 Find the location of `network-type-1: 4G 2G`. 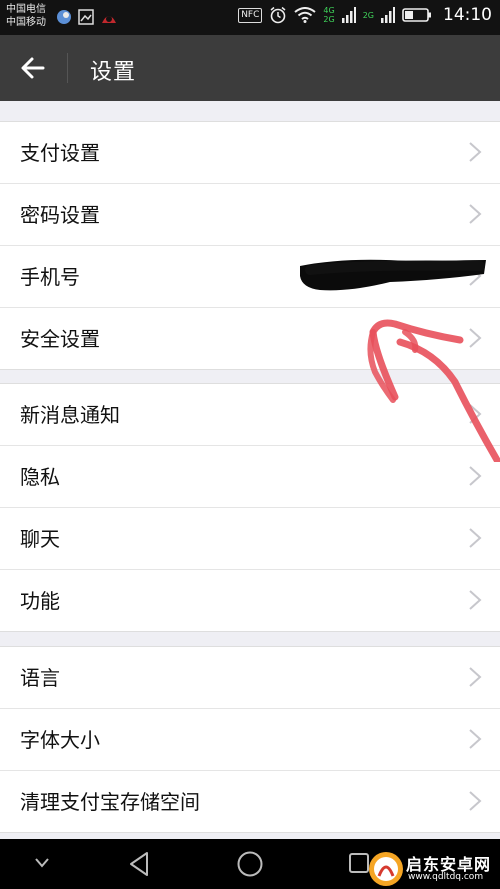

network-type-1: 4G 2G is located at coordinates (329, 15).